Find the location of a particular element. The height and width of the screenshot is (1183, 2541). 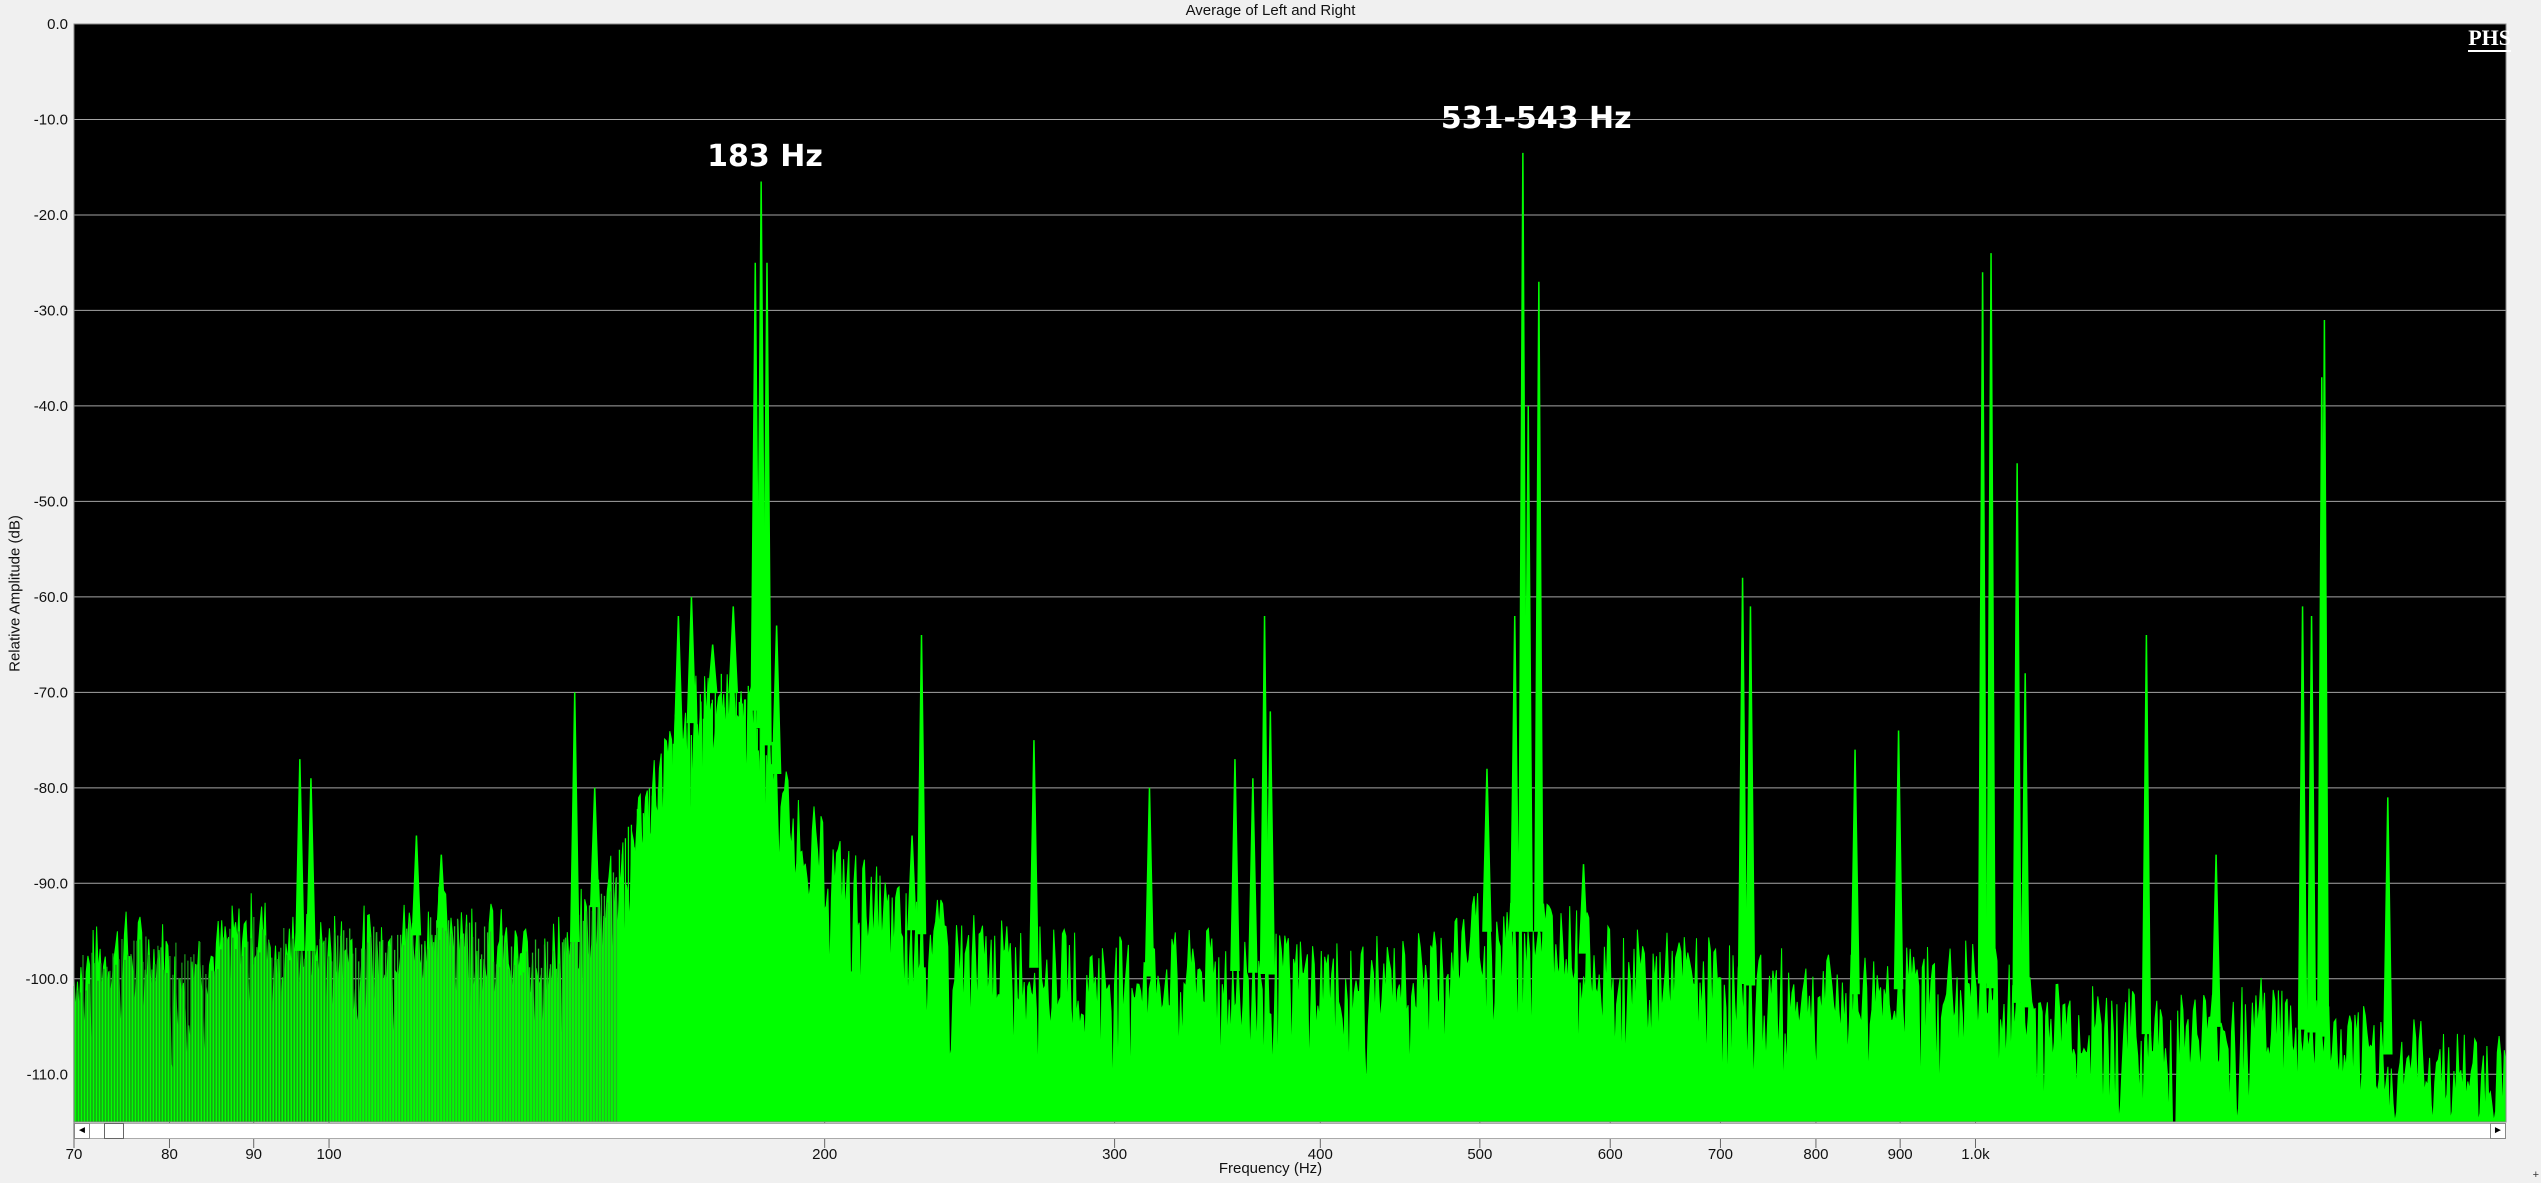

horizontal-scrollbar-track is located at coordinates (1290, 1131).